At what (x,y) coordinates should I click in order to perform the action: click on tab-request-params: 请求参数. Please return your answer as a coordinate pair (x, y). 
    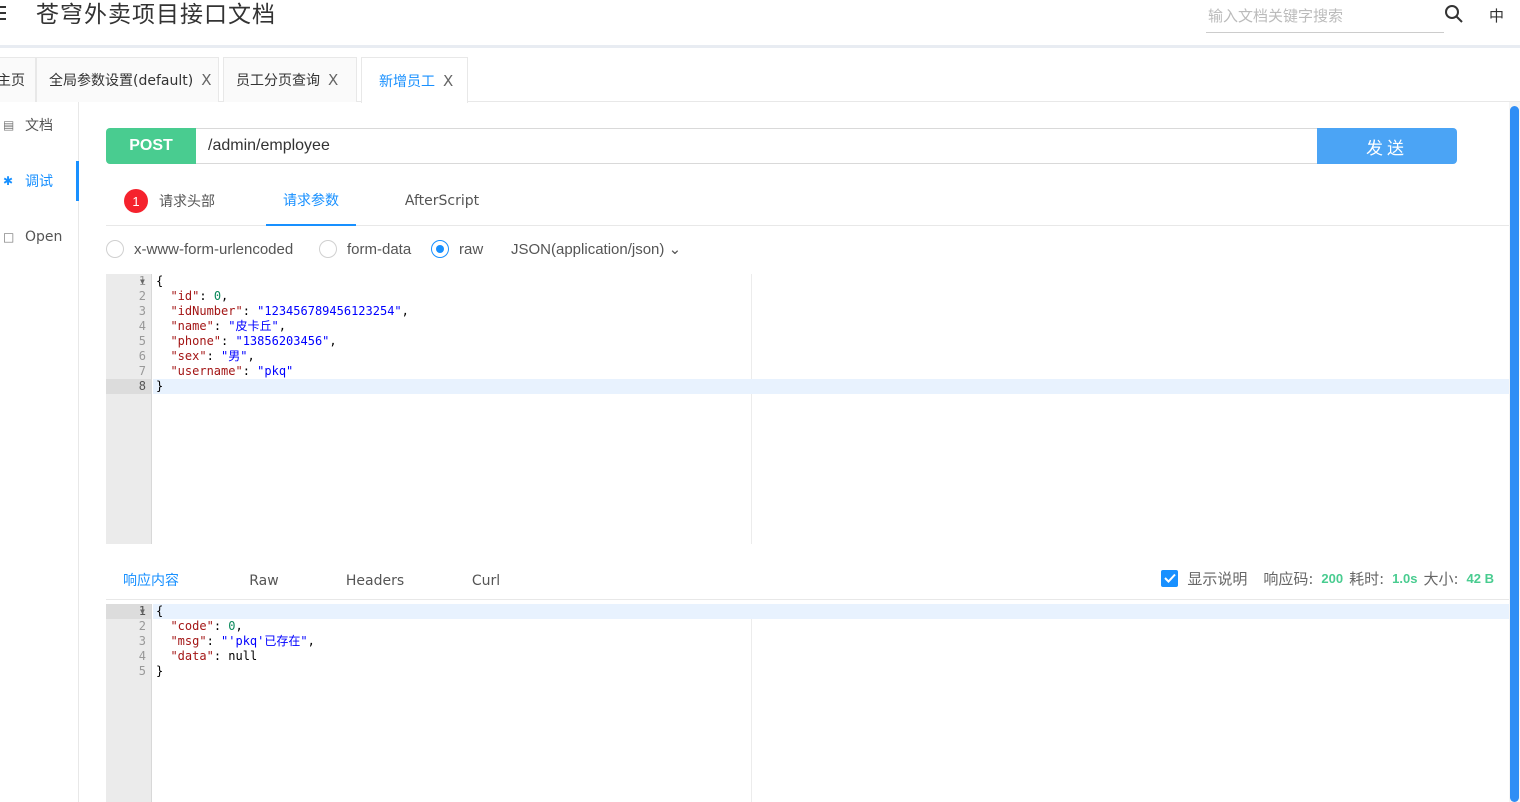
    Looking at the image, I should click on (311, 201).